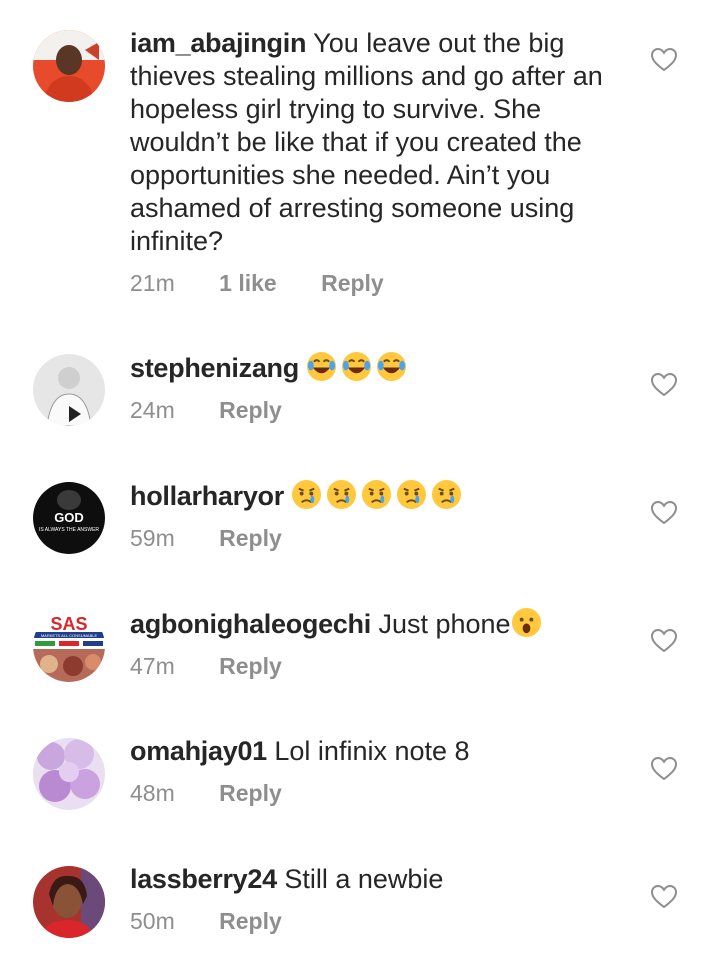  I want to click on comment-meta: 24m Reply, so click(375, 410).